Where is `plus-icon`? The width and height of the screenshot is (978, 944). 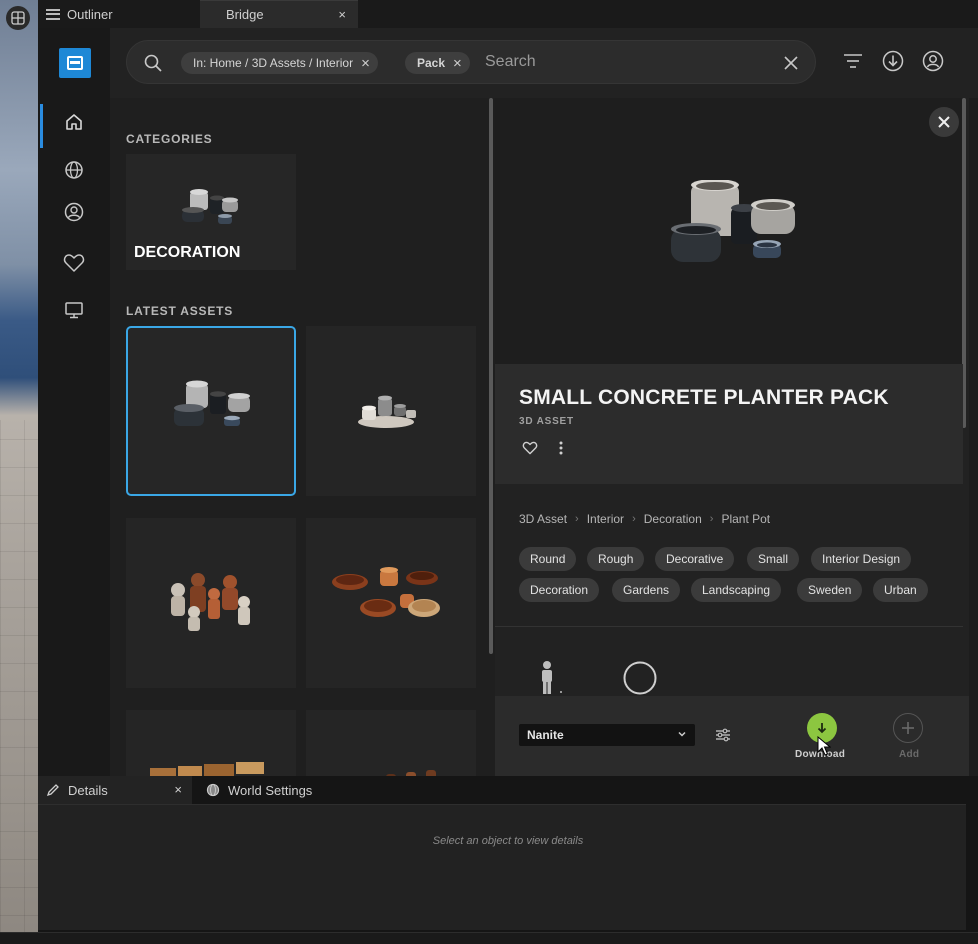
plus-icon is located at coordinates (908, 728).